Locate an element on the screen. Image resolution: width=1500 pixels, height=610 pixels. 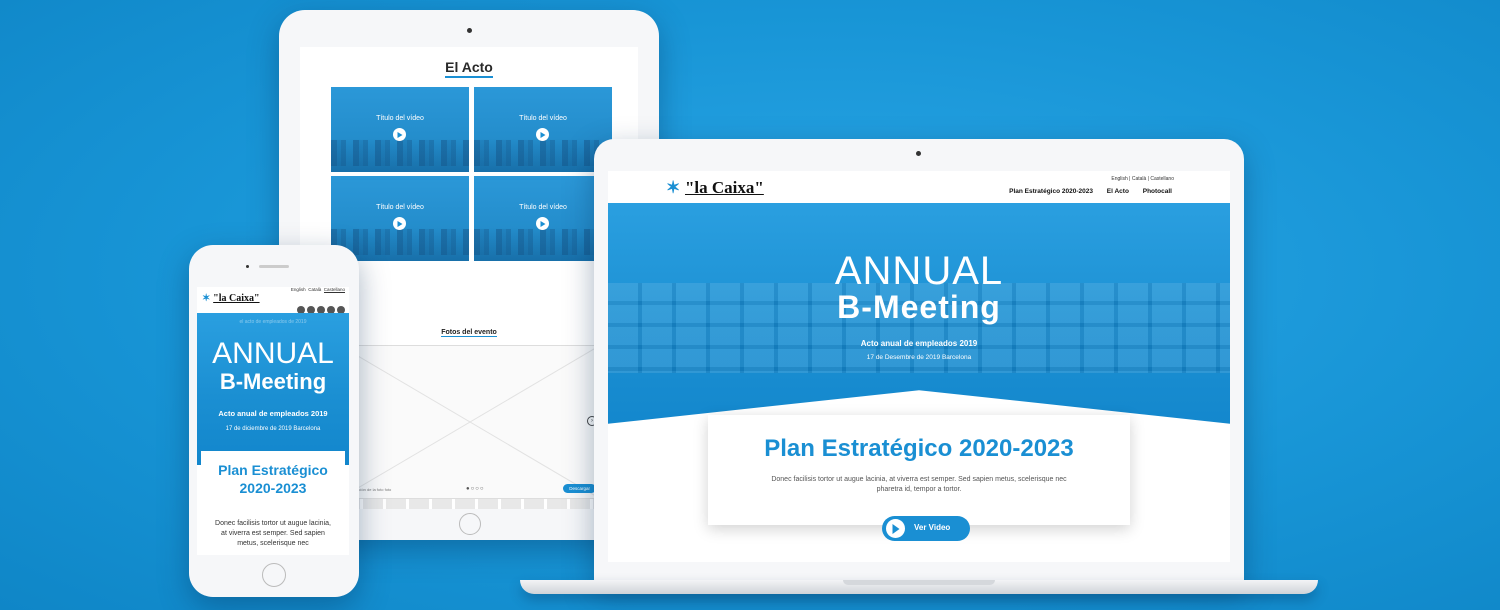
language-switcher: English Català Castellano is located at coordinates (318, 290).